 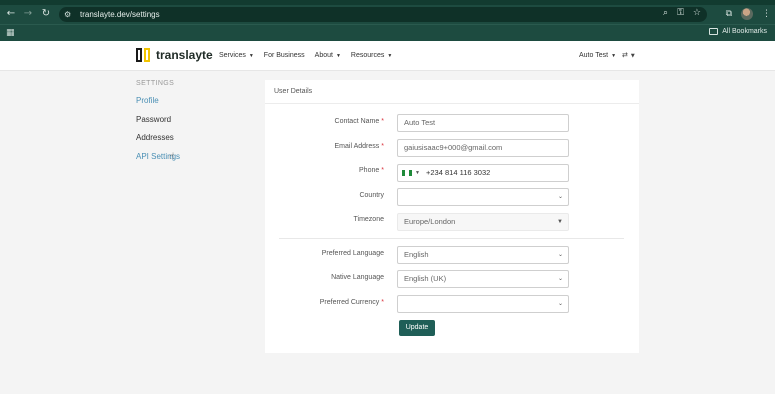 I want to click on nav-resources-label: Resources, so click(x=367, y=55).